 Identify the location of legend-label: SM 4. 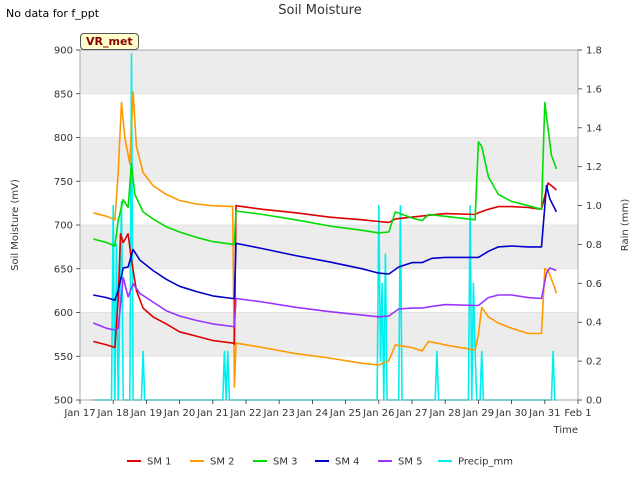
(347, 462).